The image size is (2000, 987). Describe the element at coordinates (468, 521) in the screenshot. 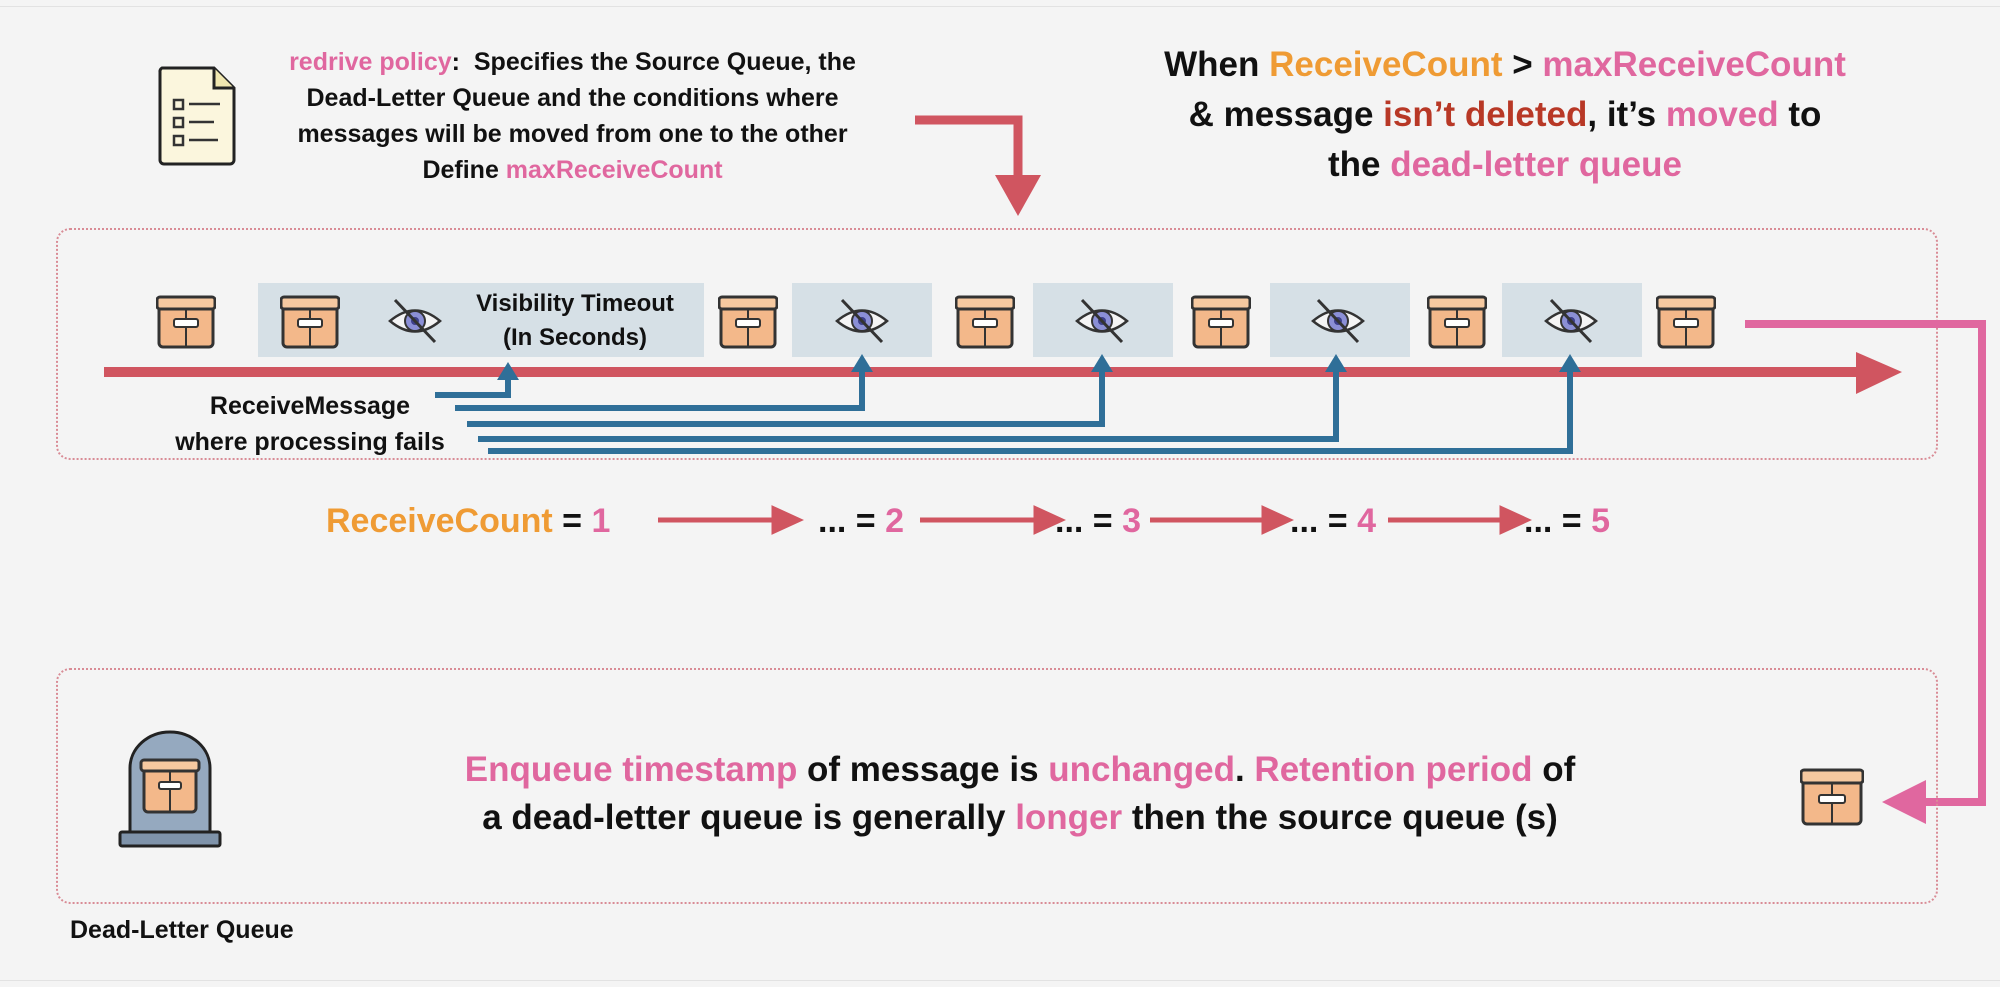

I see `receive-count-start: ReceiveCount = 1` at that location.